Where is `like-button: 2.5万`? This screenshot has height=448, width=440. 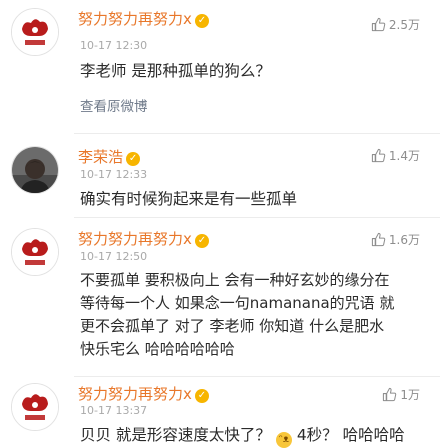
like-button: 2.5万 is located at coordinates (395, 25).